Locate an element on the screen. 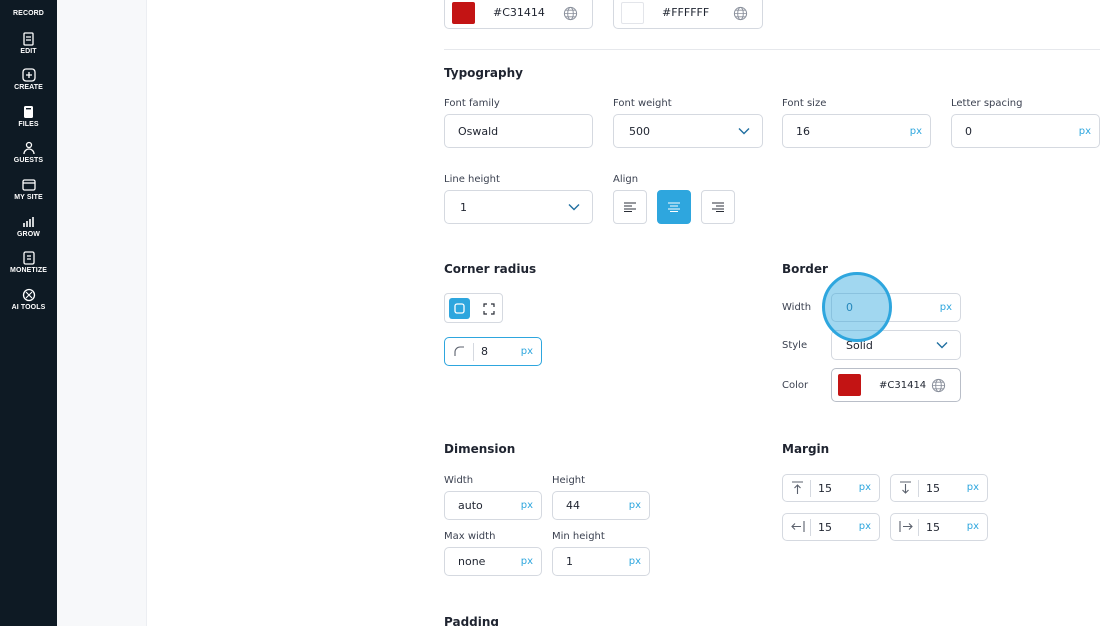  sidebar-item-label: GUESTS is located at coordinates (28, 160).